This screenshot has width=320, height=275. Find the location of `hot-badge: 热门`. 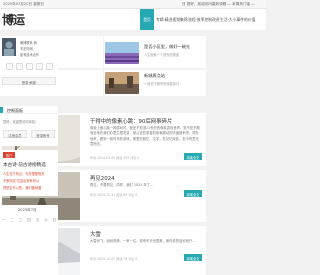

hot-badge: 热门 is located at coordinates (9, 155).